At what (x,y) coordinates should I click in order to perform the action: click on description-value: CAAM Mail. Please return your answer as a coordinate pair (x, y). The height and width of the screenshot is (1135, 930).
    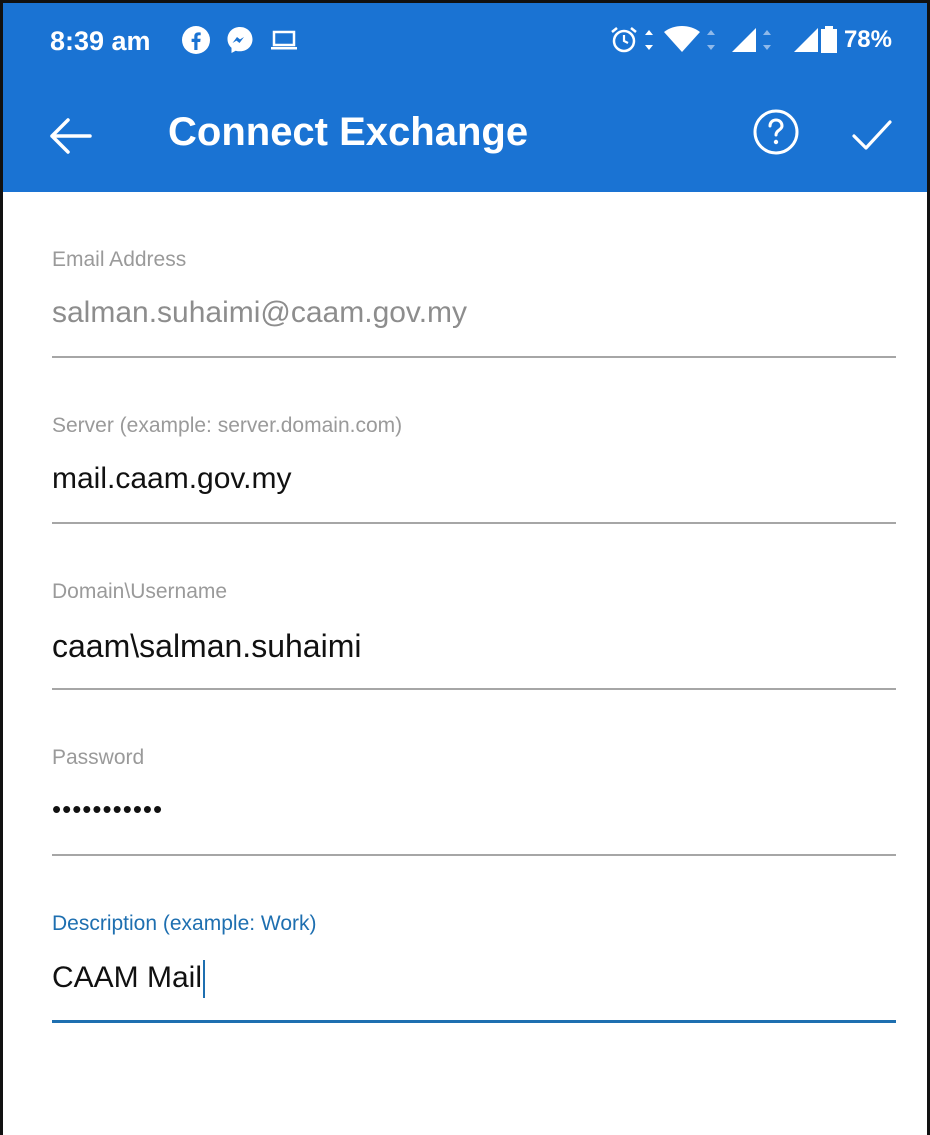
    Looking at the image, I should click on (127, 977).